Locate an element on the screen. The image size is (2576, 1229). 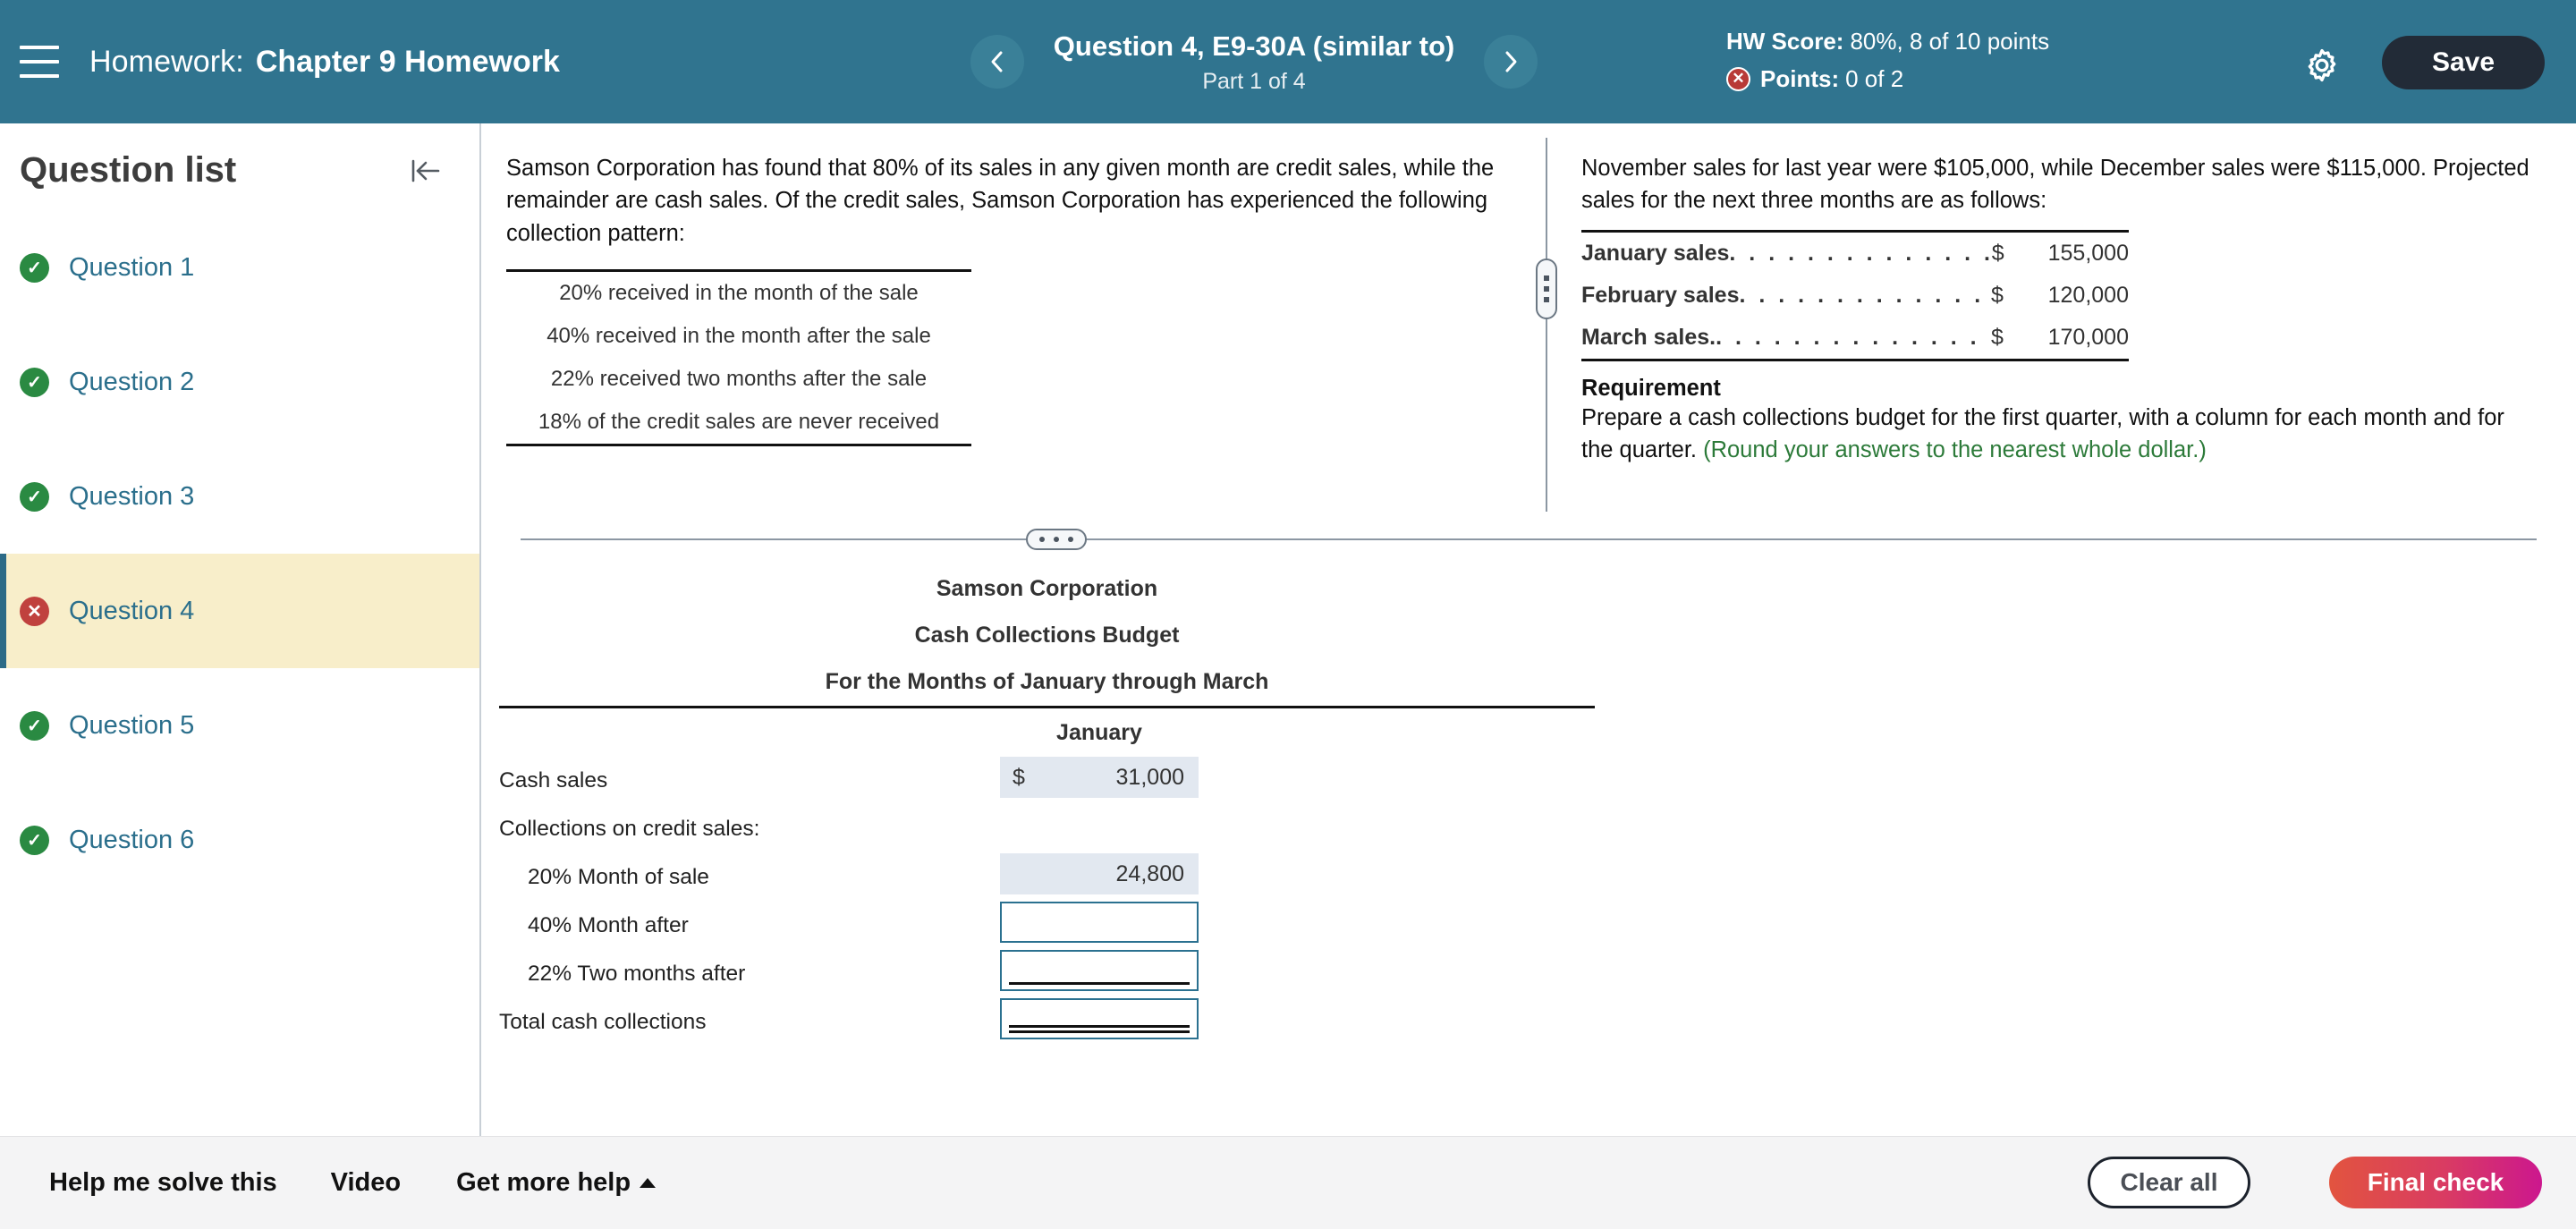
row-label: March sales. . . . . . . . . . . . . . . is located at coordinates (1786, 338).